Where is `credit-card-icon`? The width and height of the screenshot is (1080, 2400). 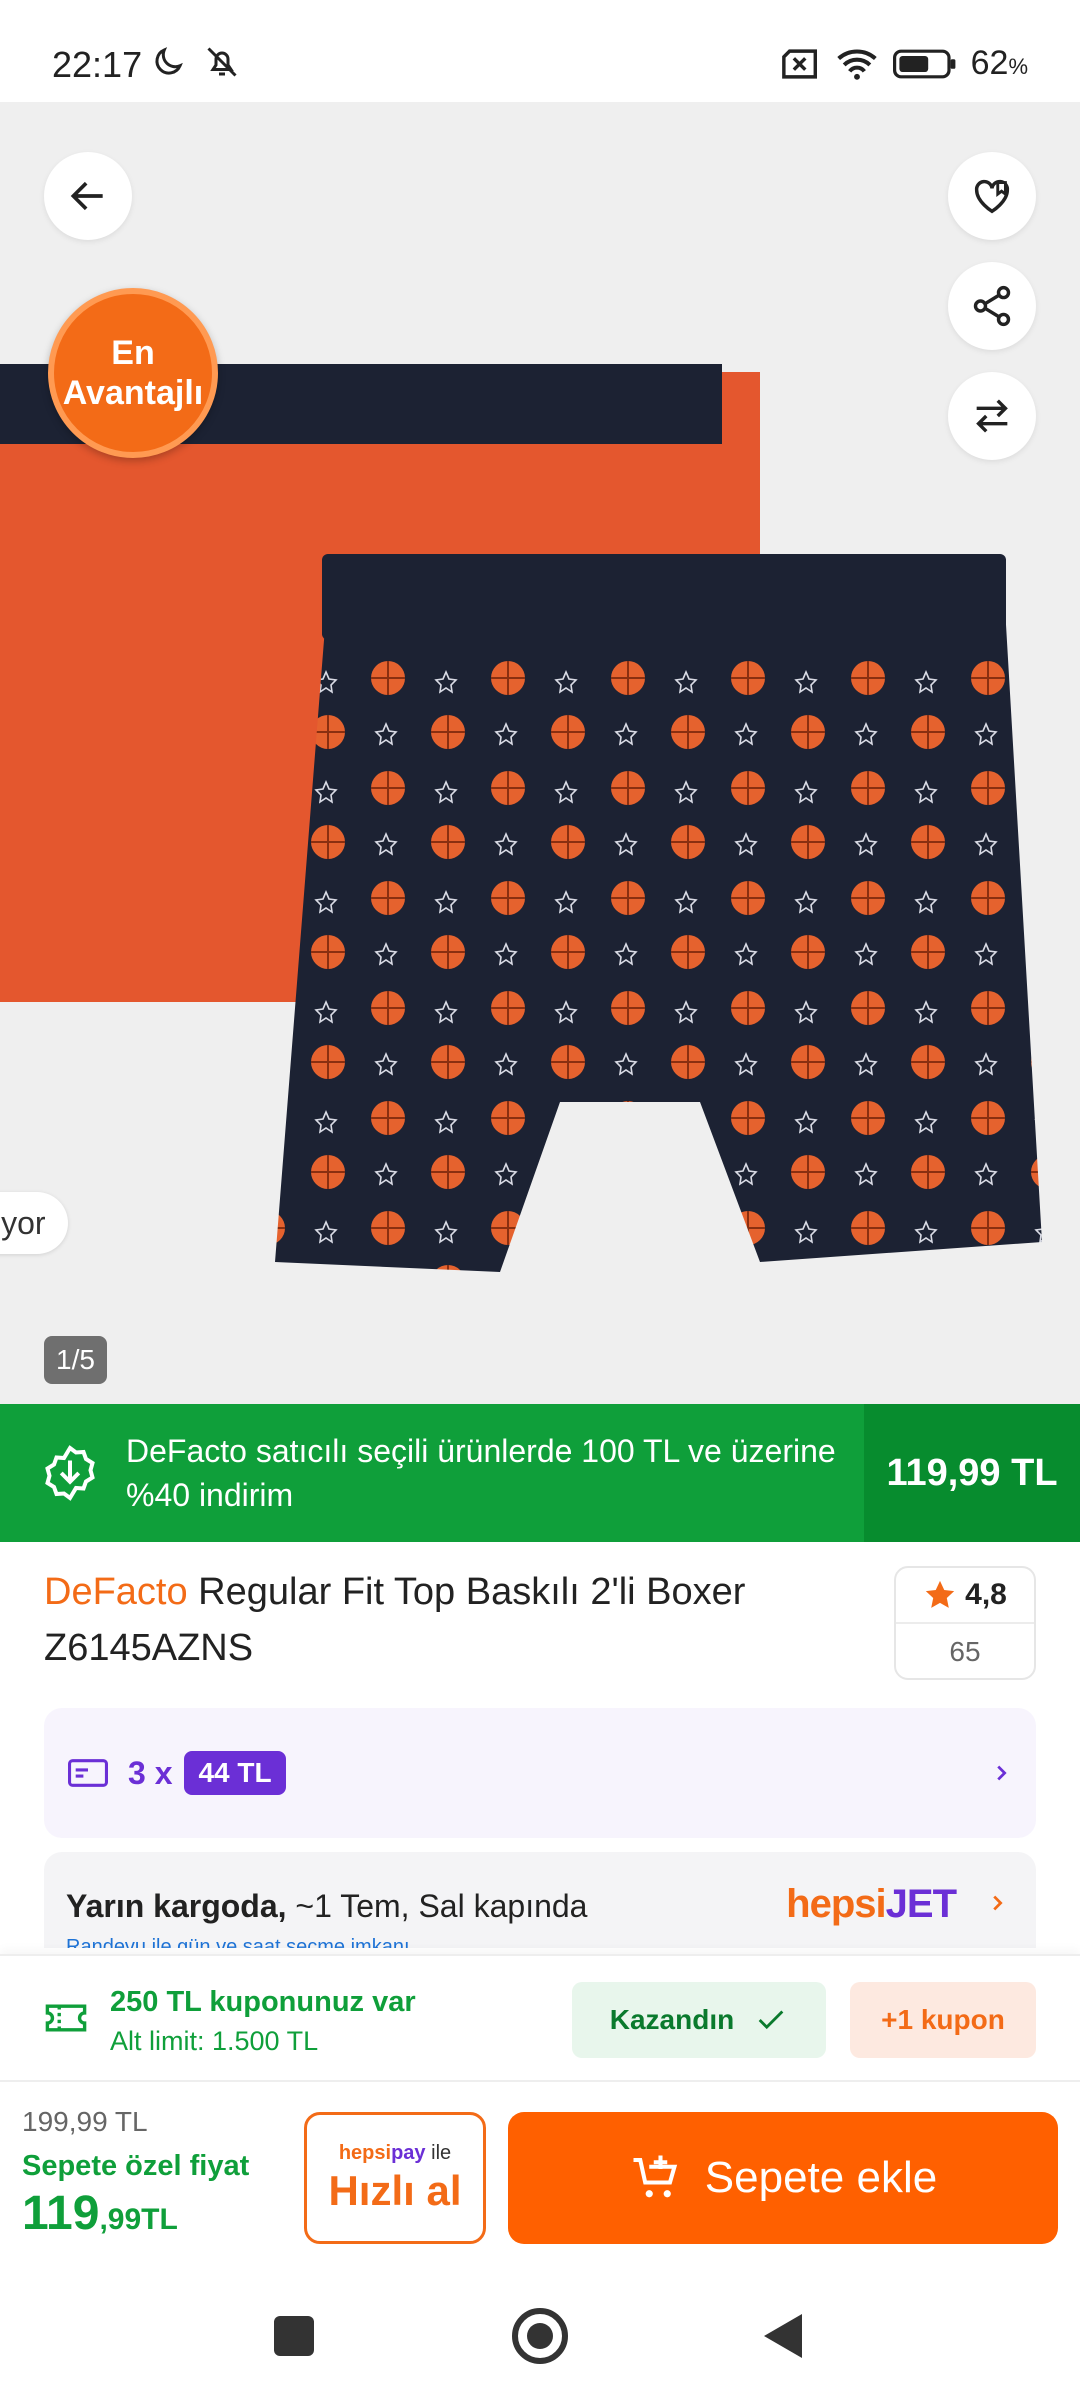
credit-card-icon is located at coordinates (88, 1773).